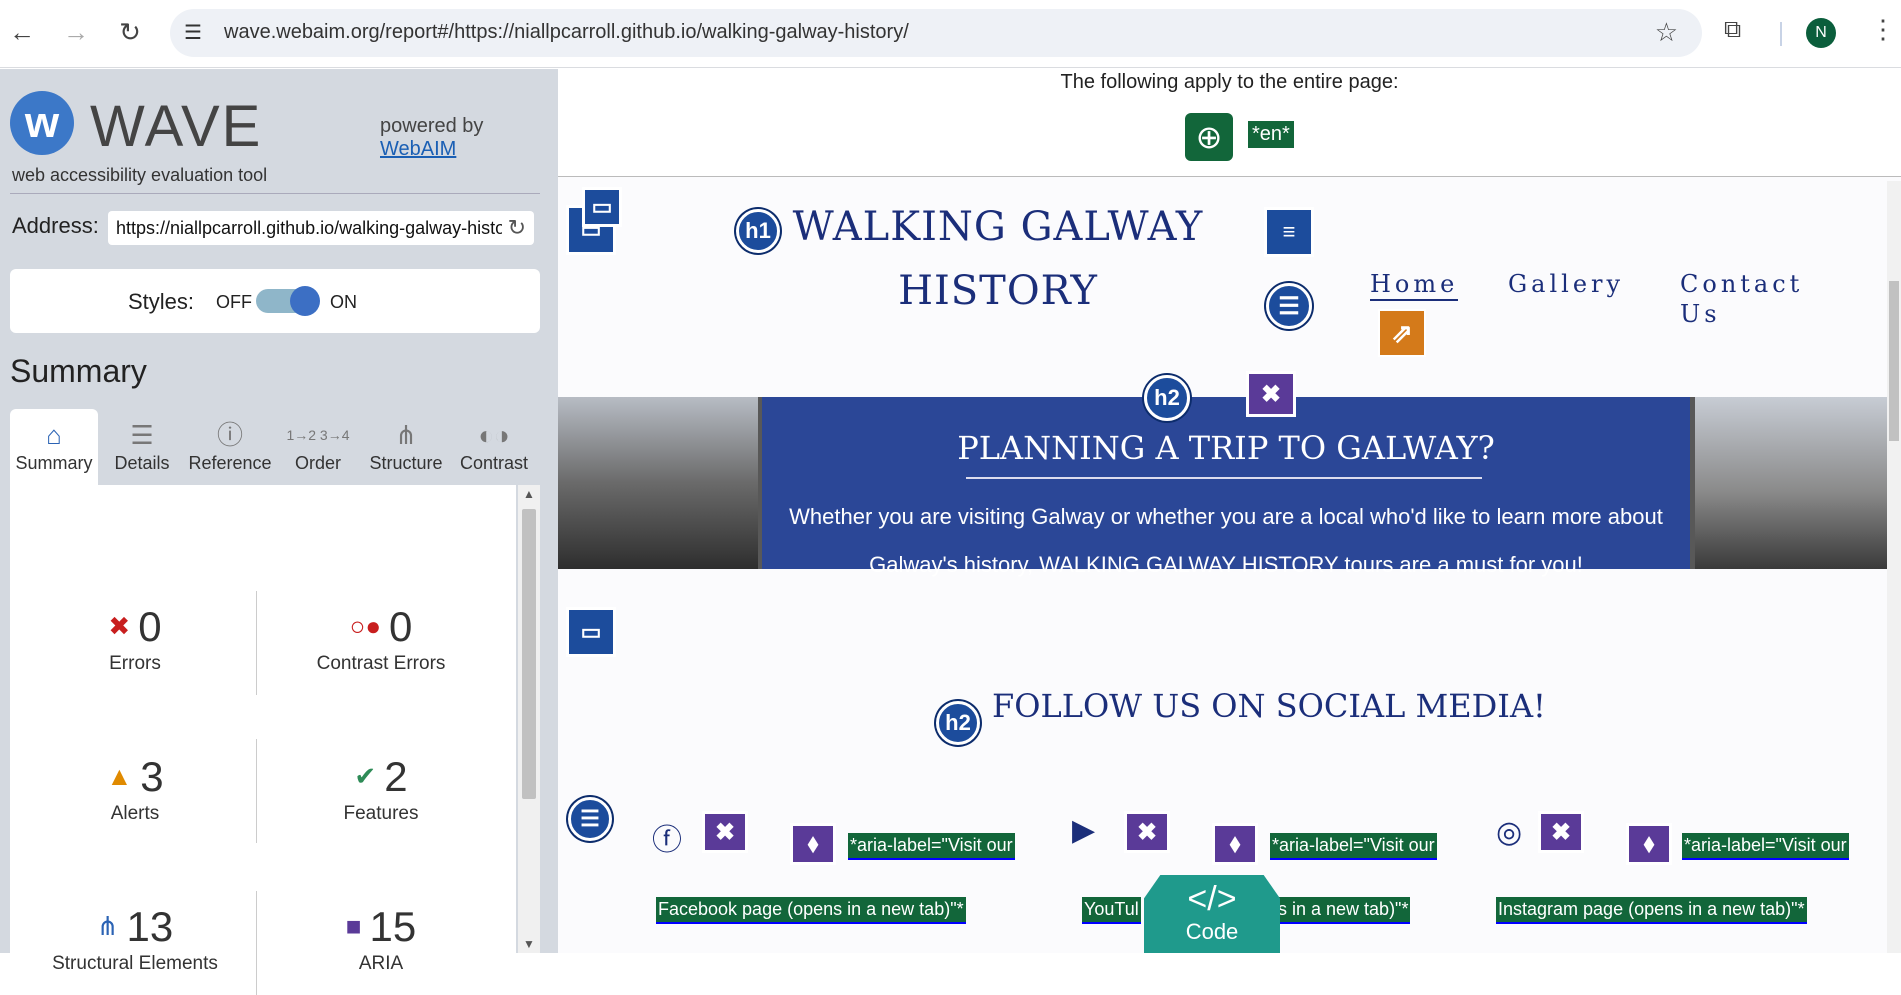 This screenshot has width=1901, height=995. What do you see at coordinates (142, 447) in the screenshot?
I see `tab-details: ☰ Details` at bounding box center [142, 447].